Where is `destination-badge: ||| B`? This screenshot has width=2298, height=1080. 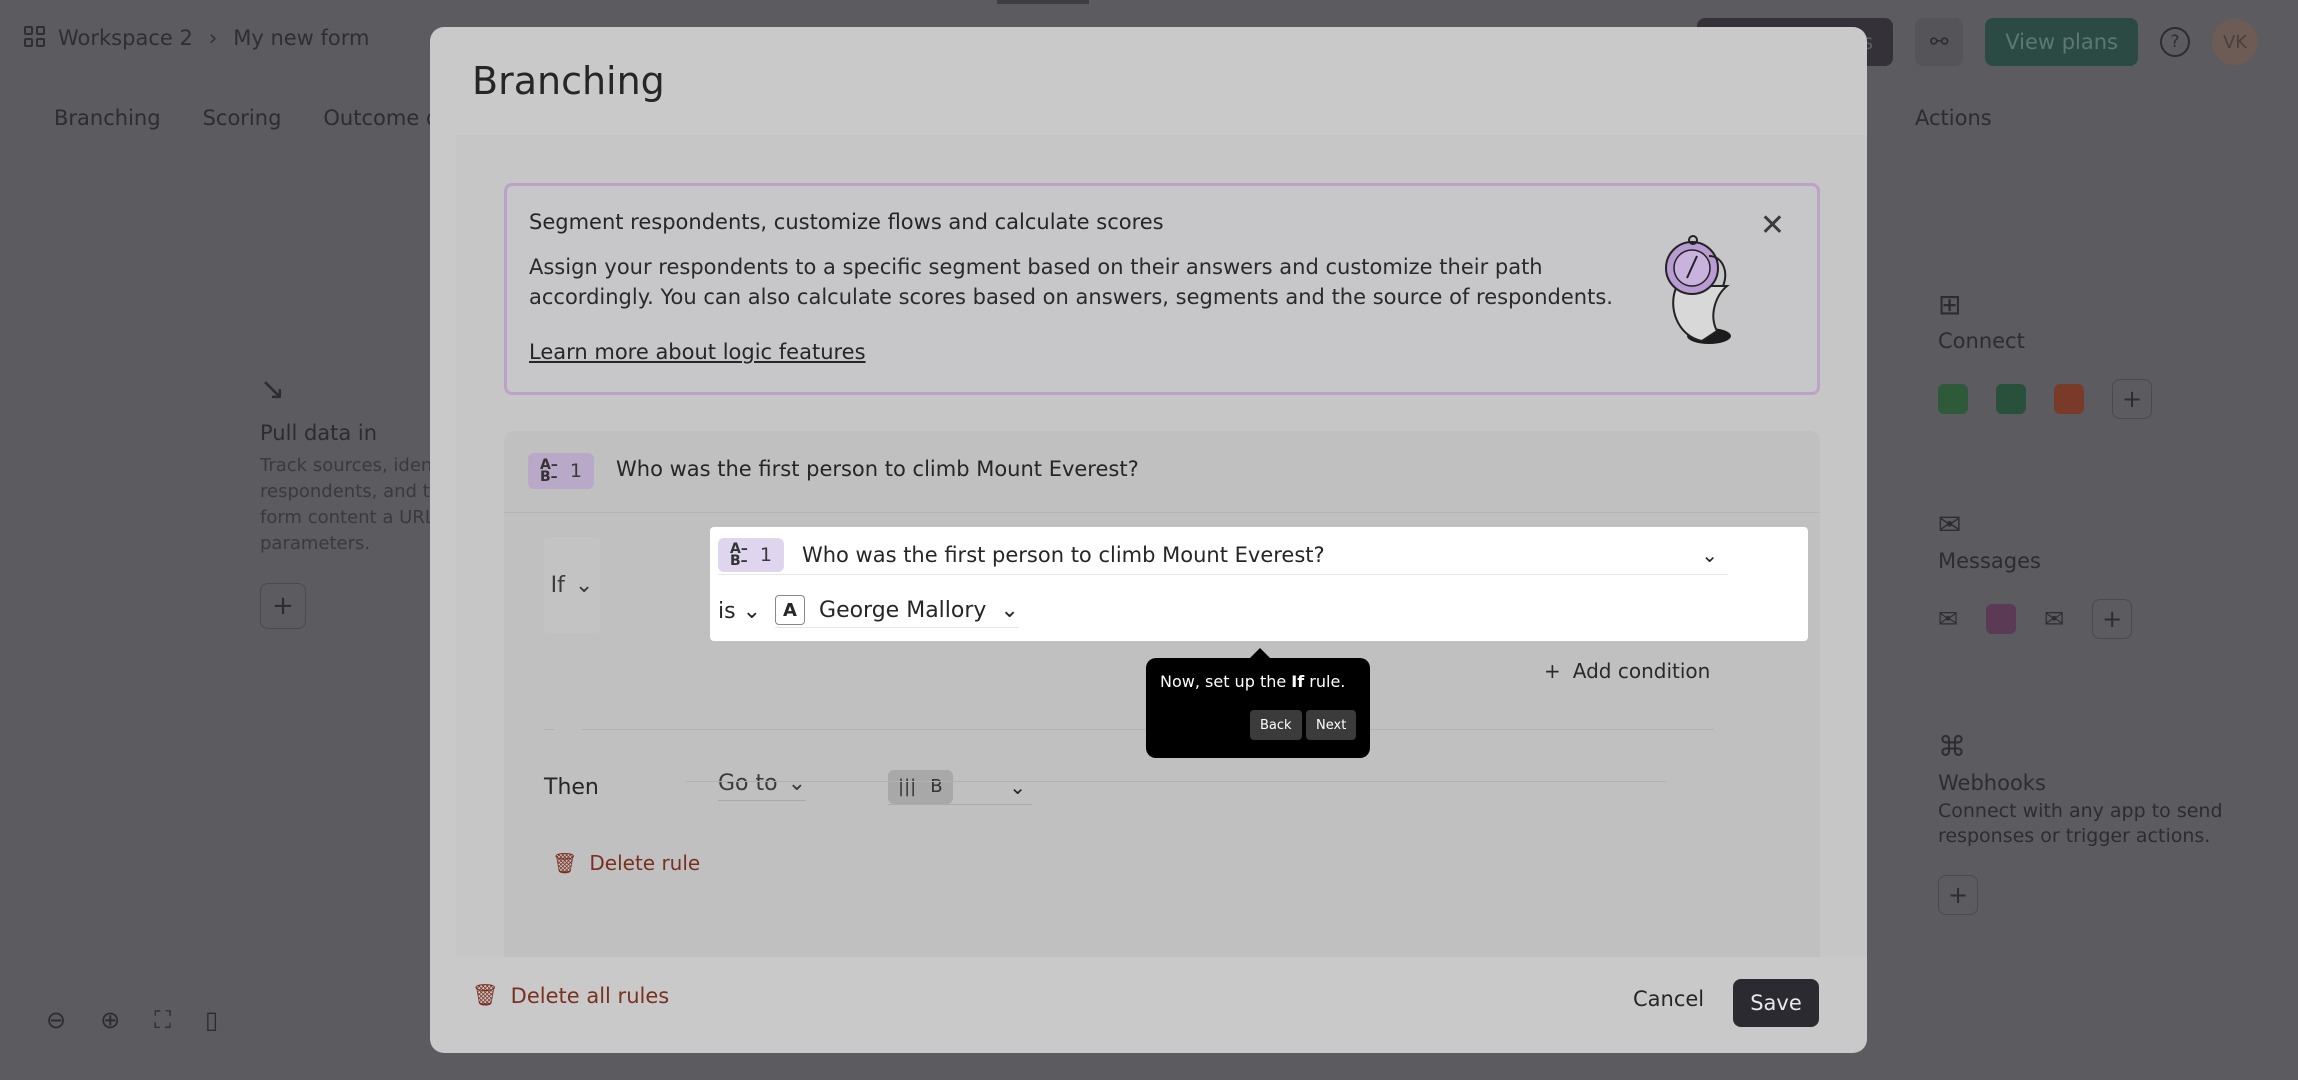 destination-badge: ||| B is located at coordinates (920, 786).